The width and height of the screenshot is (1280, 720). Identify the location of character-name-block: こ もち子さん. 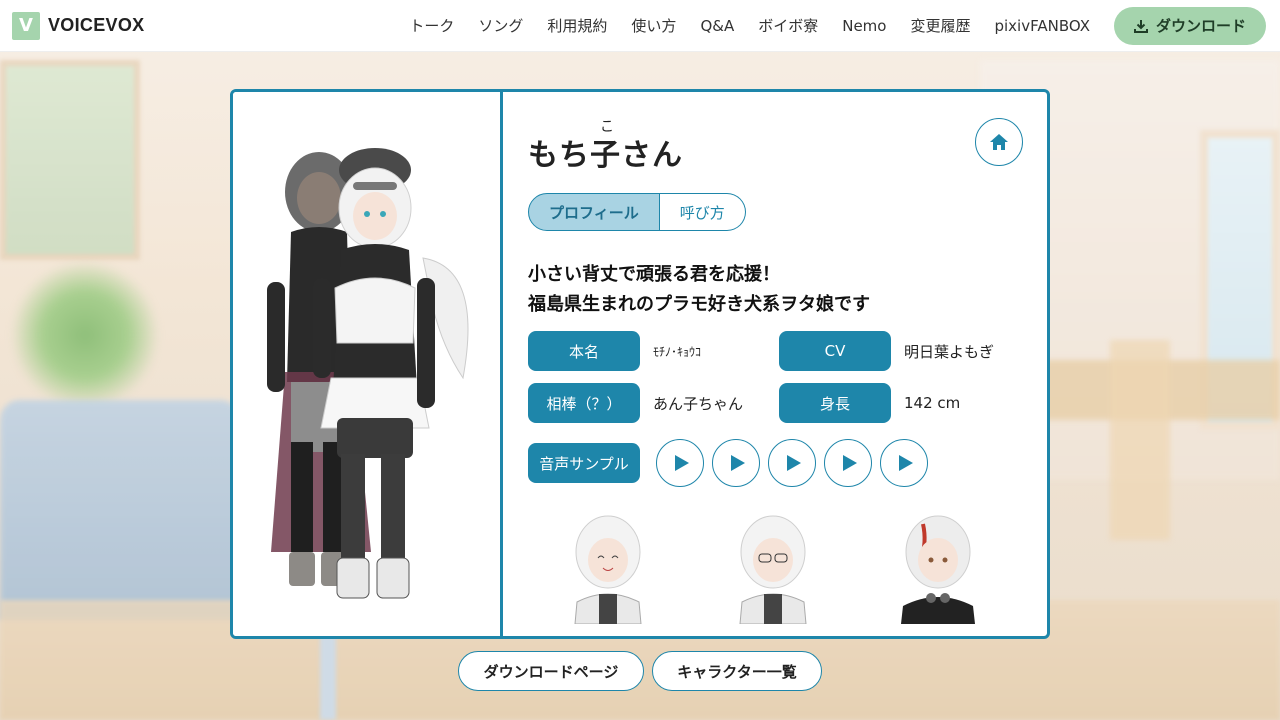
(605, 146).